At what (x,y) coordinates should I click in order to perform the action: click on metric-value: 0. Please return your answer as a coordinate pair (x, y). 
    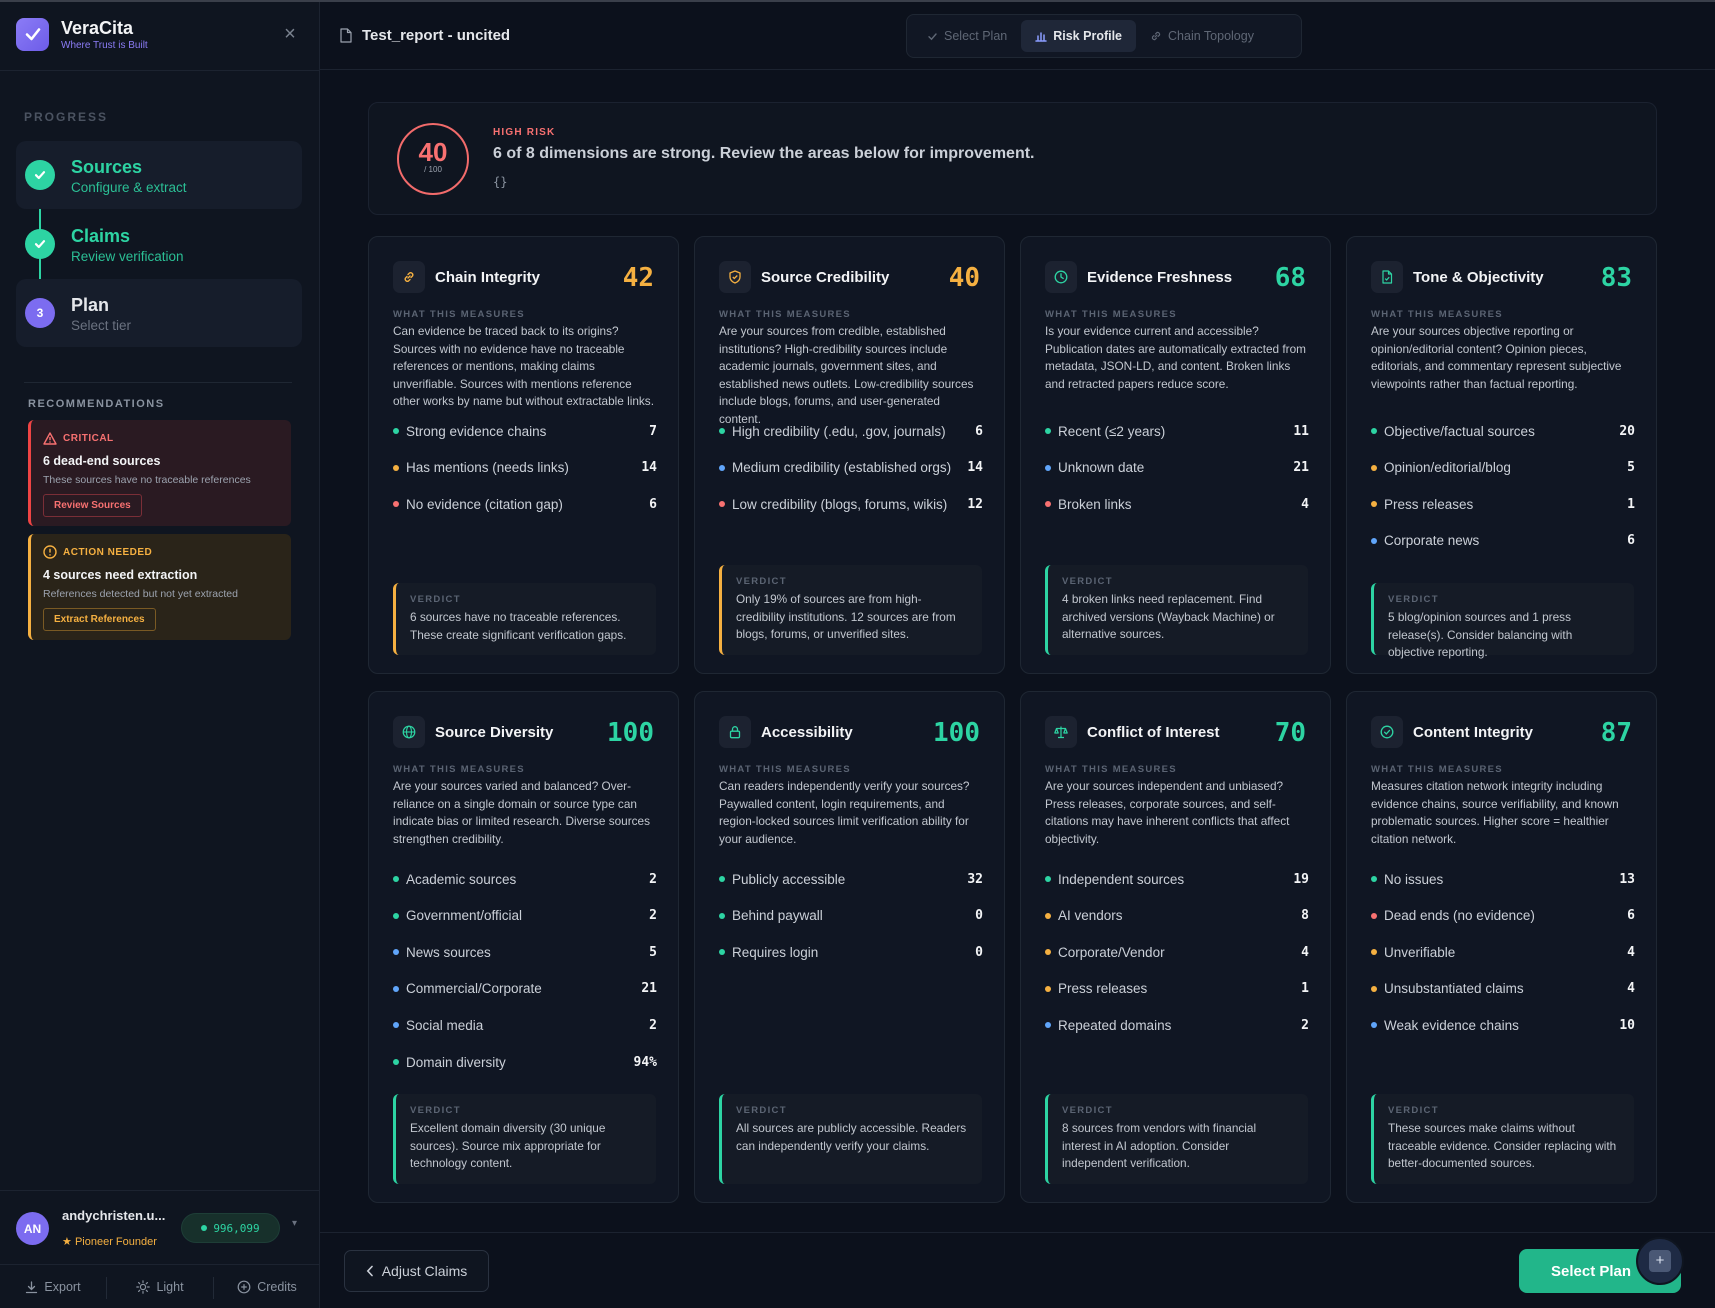
    Looking at the image, I should click on (979, 916).